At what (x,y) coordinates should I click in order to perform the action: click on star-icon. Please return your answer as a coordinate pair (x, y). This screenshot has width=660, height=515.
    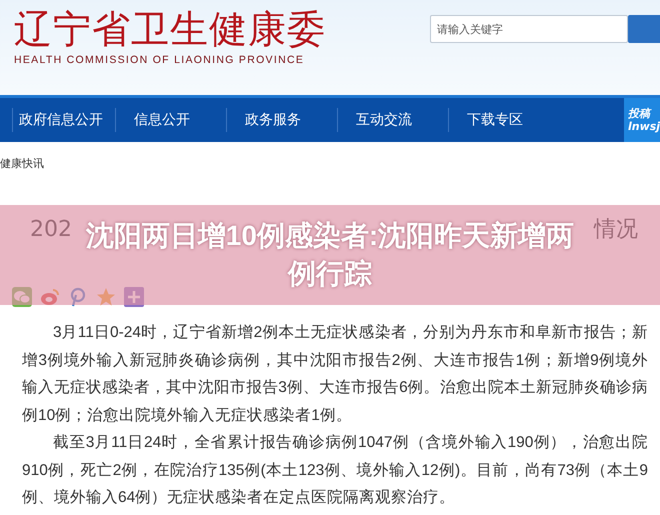
    Looking at the image, I should click on (106, 297).